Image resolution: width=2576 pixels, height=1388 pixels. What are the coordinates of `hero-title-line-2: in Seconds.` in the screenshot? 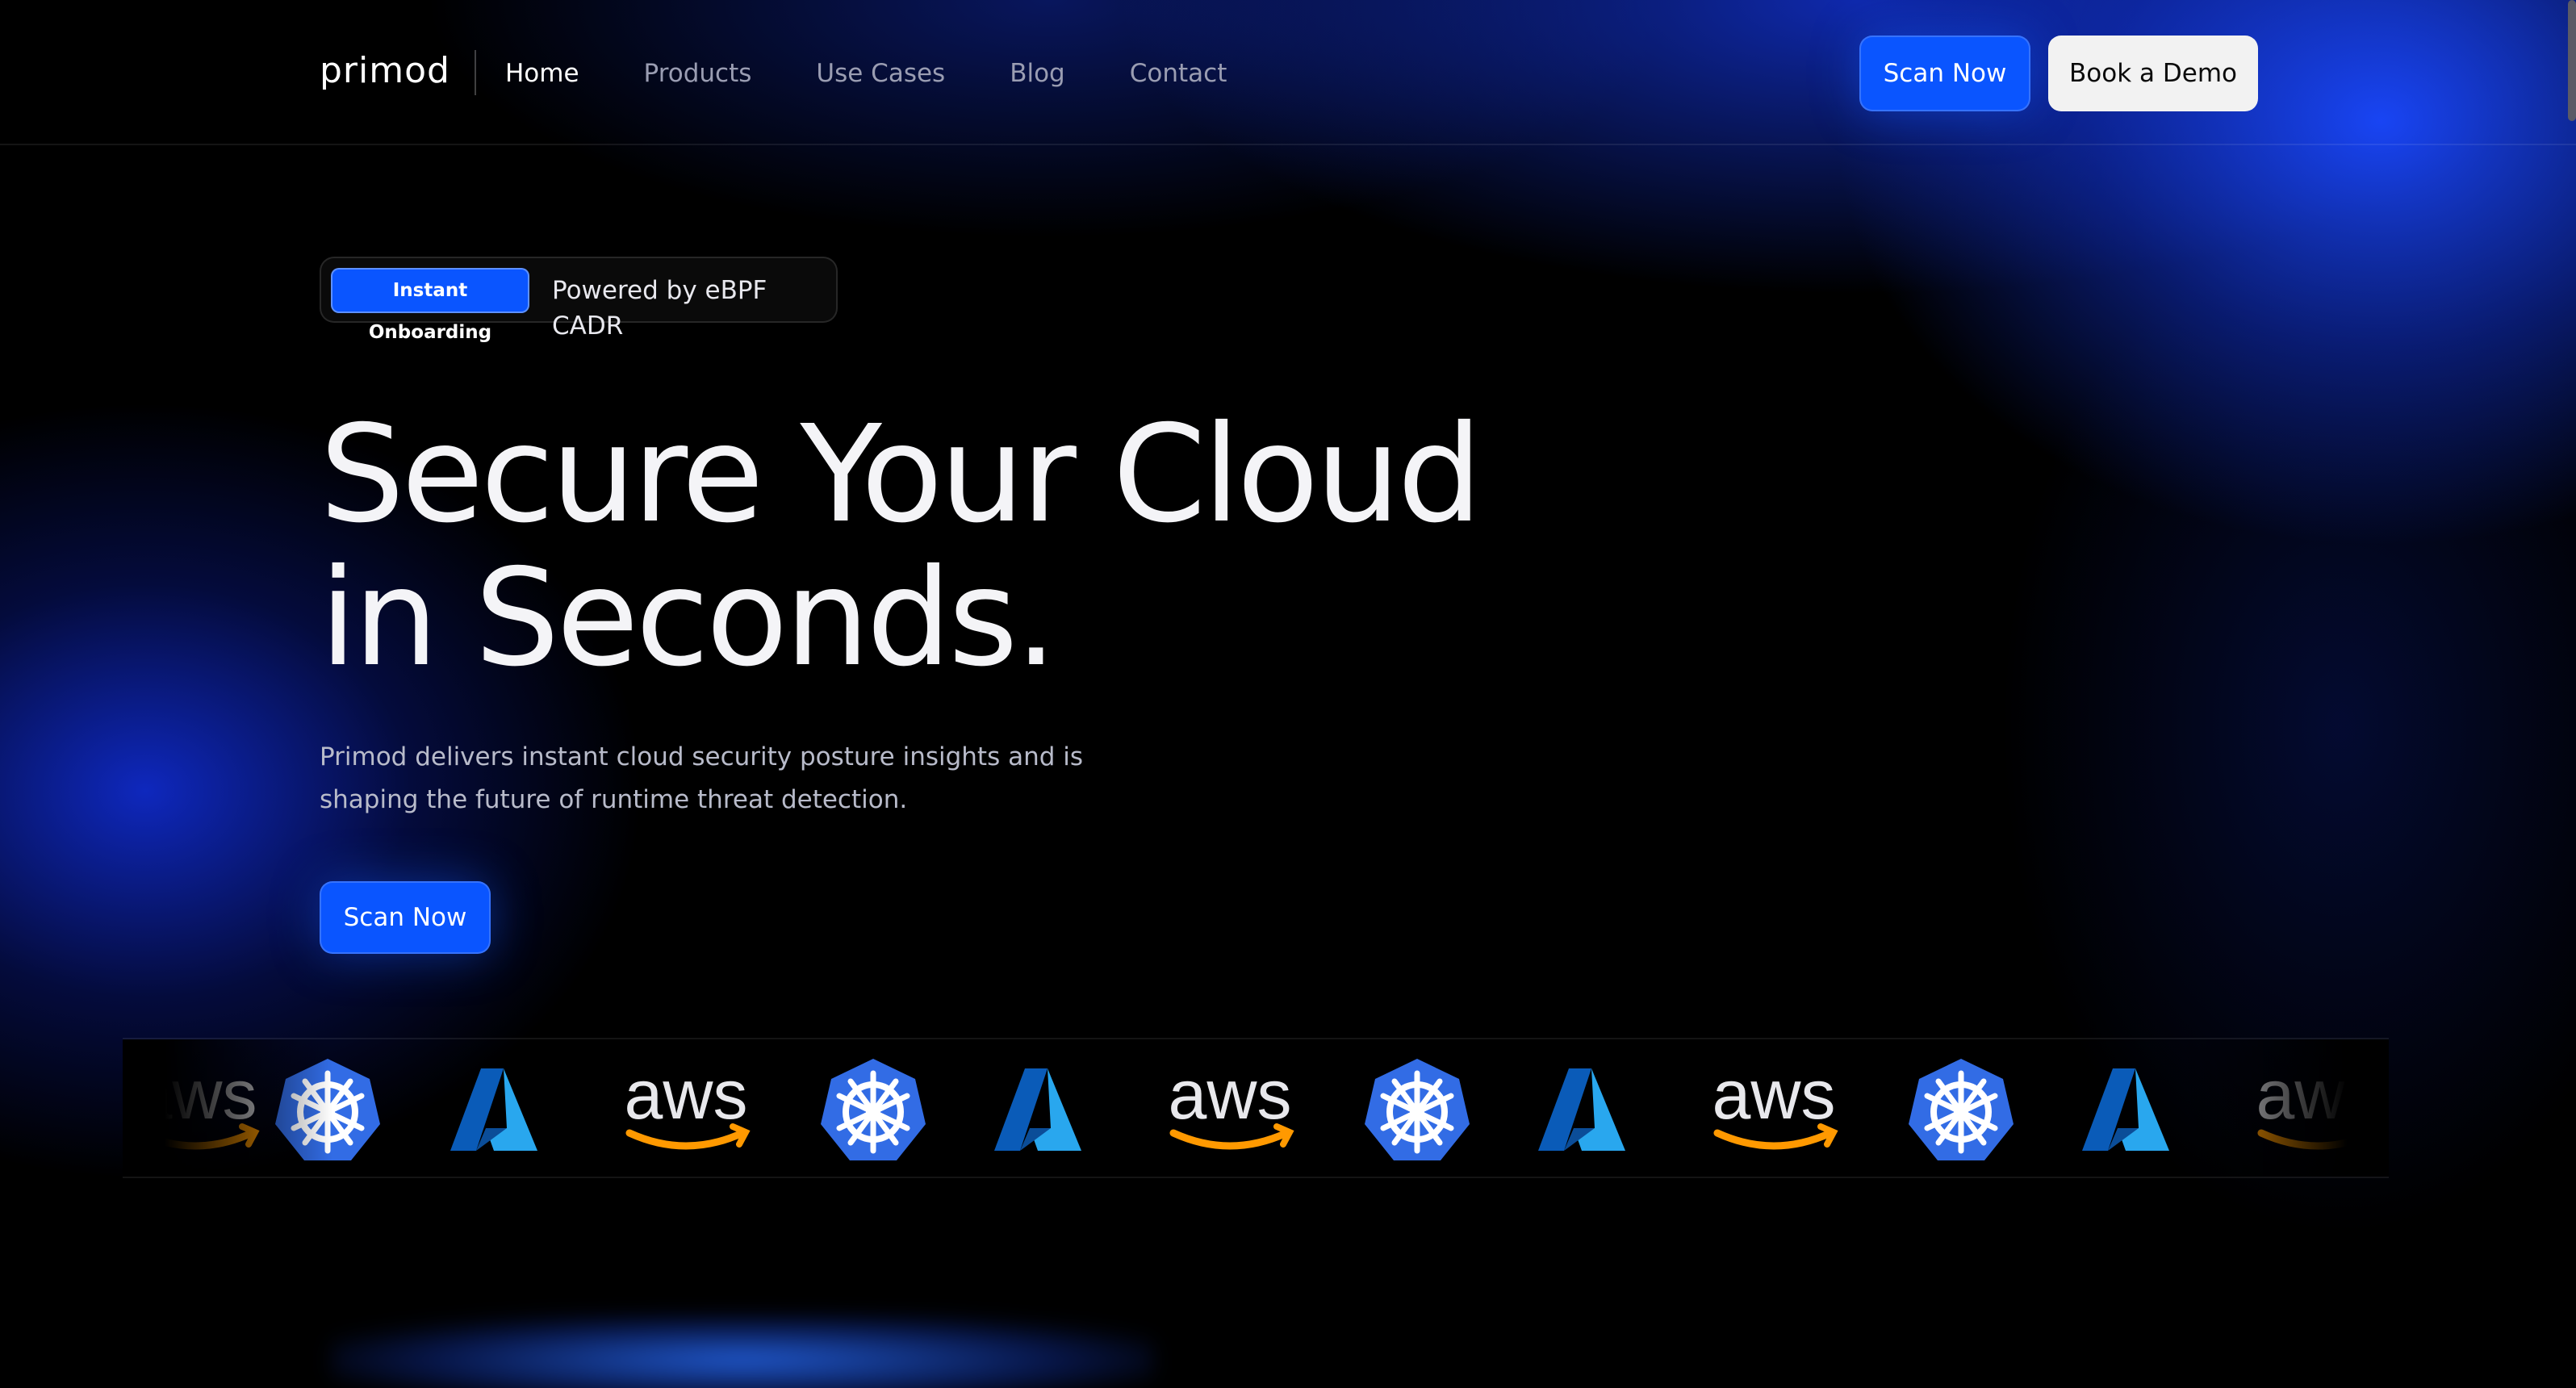 It's located at (688, 618).